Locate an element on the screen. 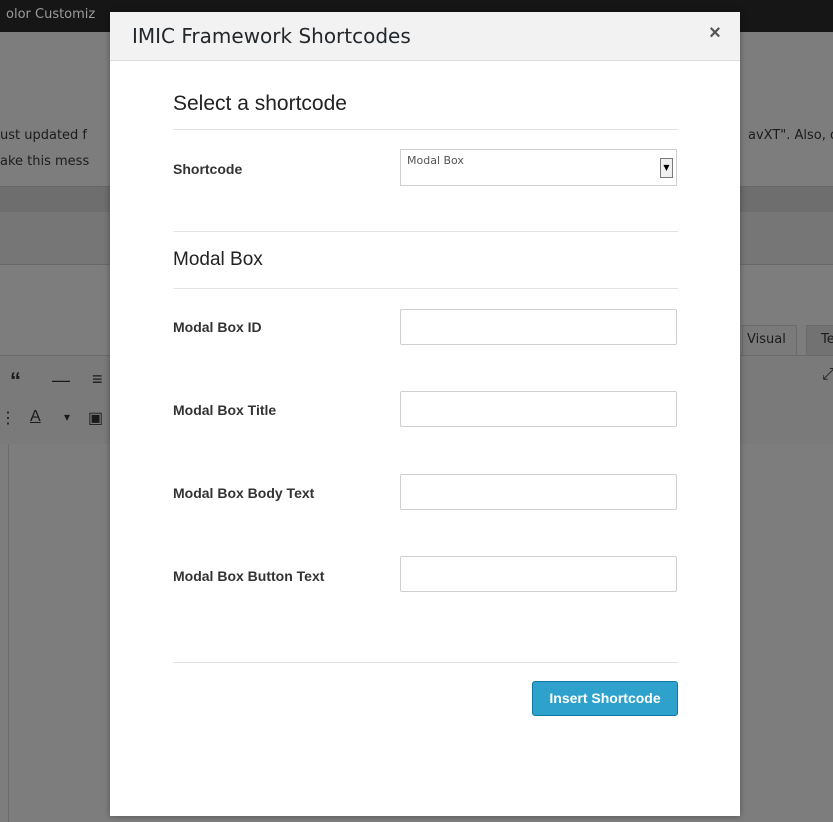 The height and width of the screenshot is (822, 833). notice-text-line-2: ake this mess is located at coordinates (45, 161).